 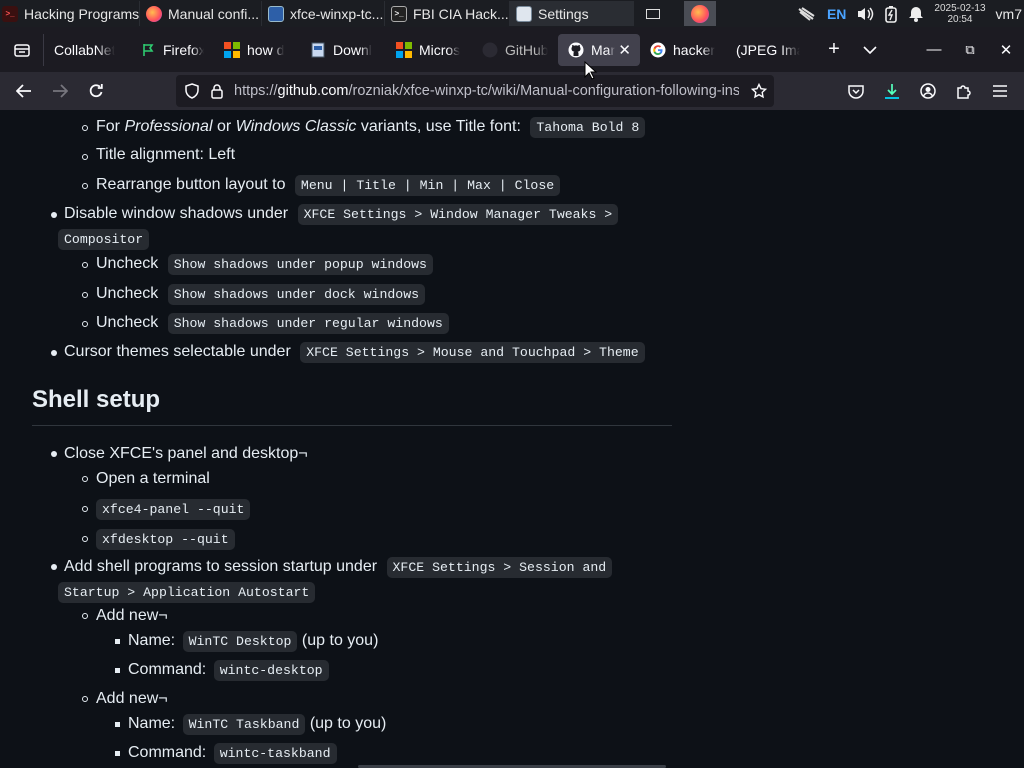 What do you see at coordinates (96, 91) in the screenshot?
I see `reload-button` at bounding box center [96, 91].